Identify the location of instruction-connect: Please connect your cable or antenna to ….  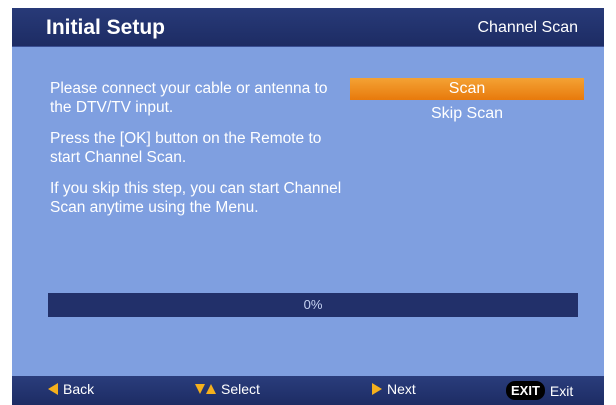
(189, 98).